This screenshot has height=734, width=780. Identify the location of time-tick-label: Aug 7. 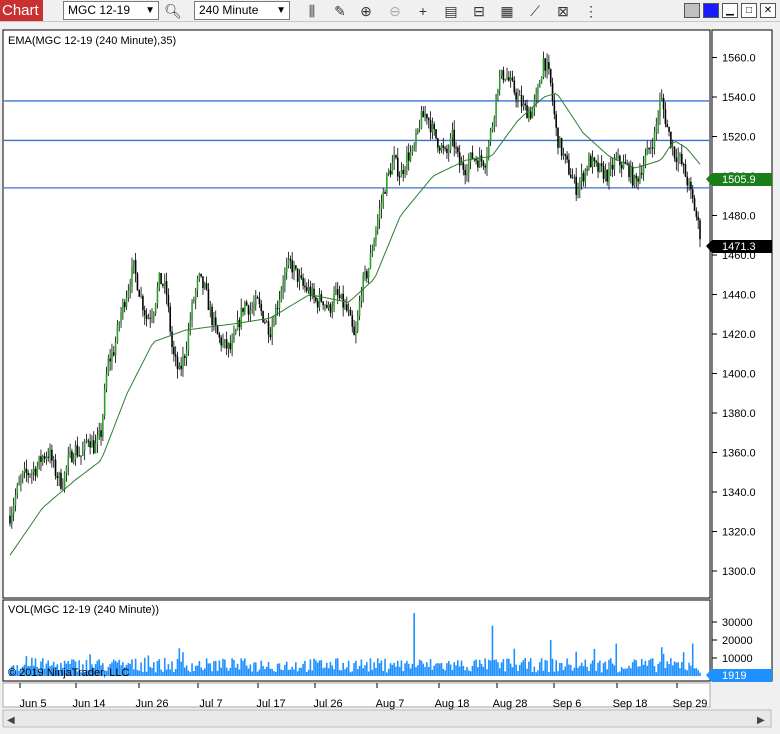
(390, 704).